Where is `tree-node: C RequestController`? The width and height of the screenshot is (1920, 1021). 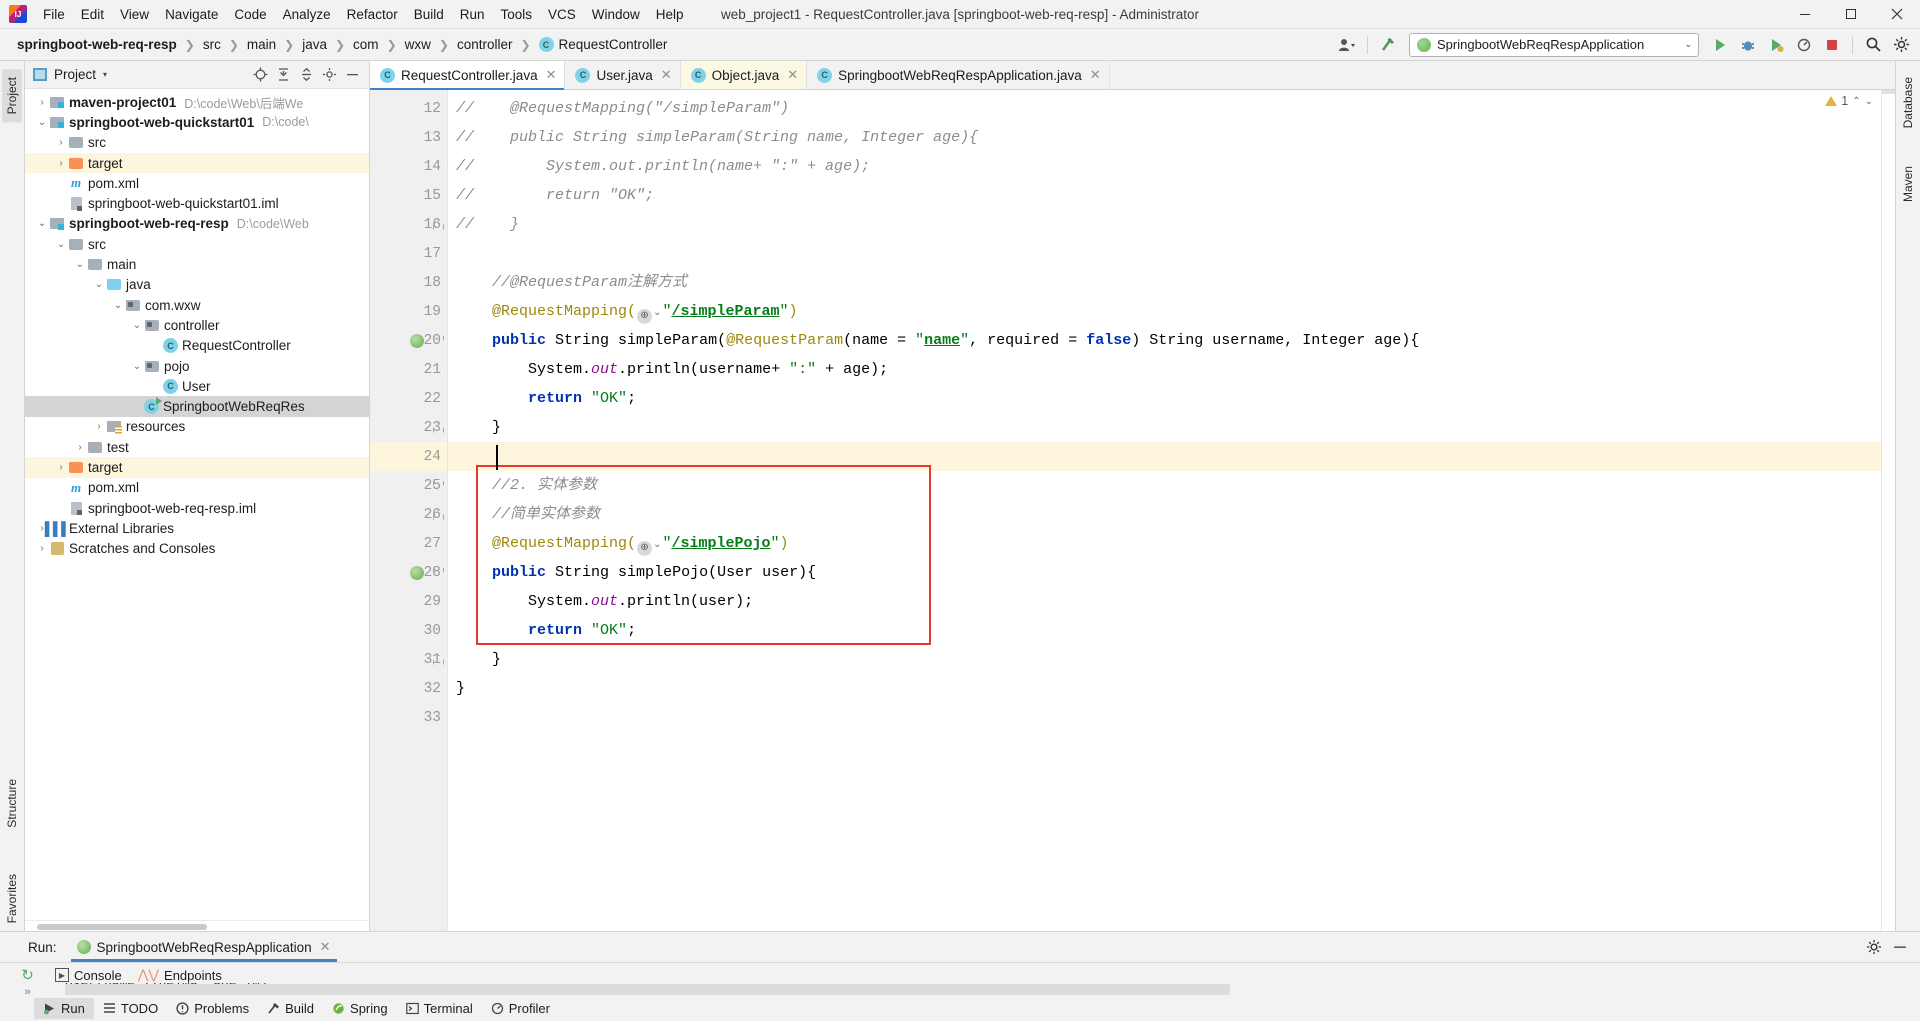 tree-node: C RequestController is located at coordinates (197, 346).